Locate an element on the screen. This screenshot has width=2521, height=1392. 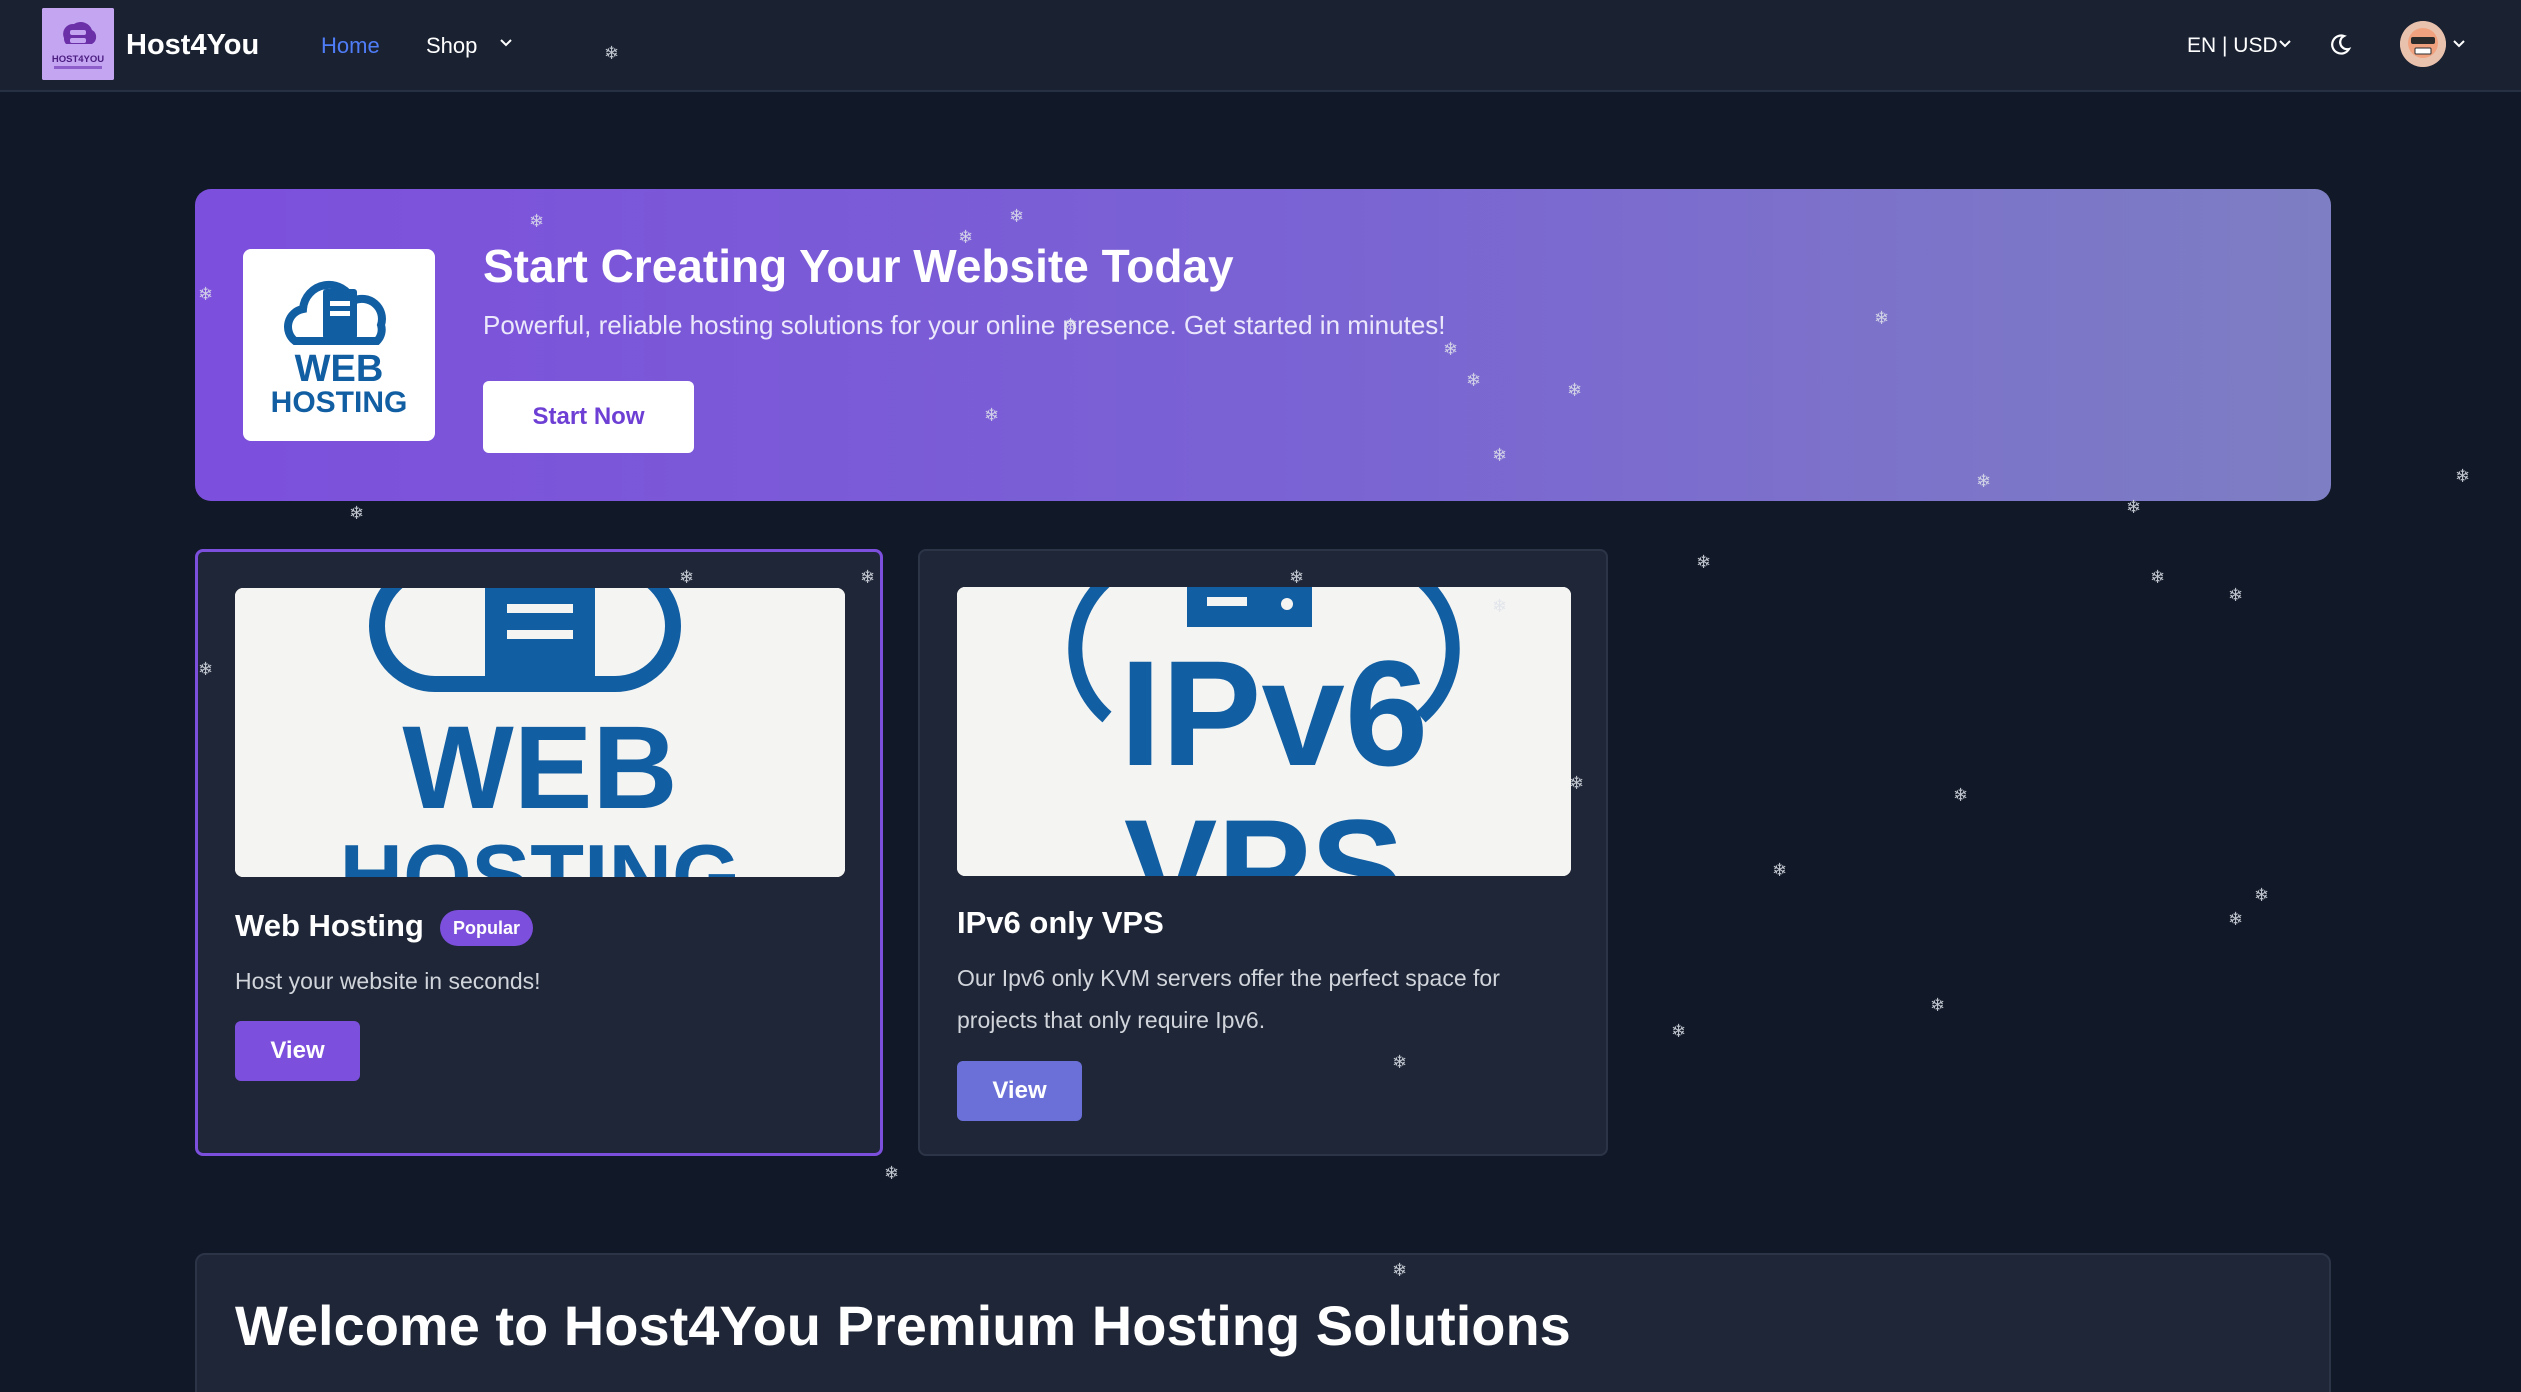
user-avatar is located at coordinates (2423, 44).